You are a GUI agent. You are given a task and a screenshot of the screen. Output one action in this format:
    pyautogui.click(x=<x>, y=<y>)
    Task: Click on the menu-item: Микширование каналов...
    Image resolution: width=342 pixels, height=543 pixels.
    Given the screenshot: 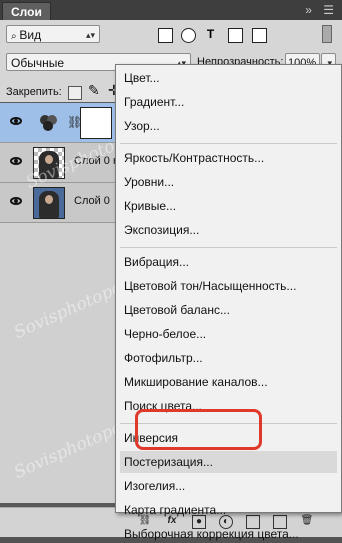 What is the action you would take?
    pyautogui.click(x=196, y=382)
    